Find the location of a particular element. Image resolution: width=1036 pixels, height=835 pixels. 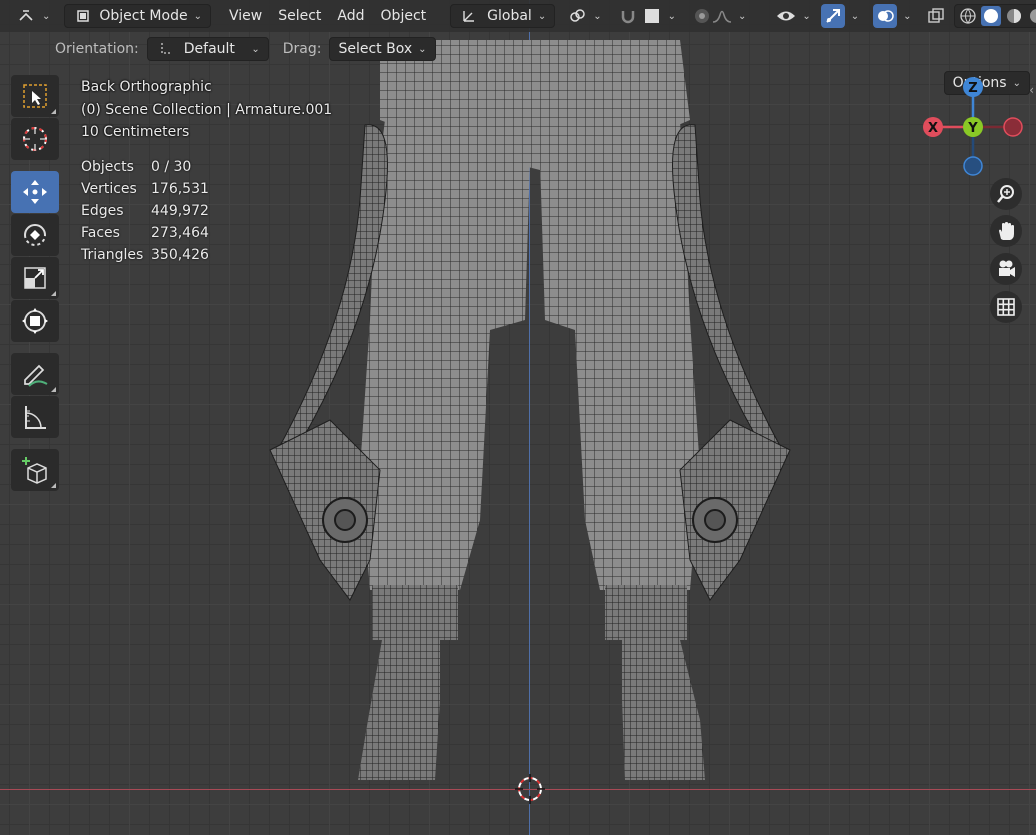

mode-dropdown: Object Mode ⌄ is located at coordinates (137, 16).